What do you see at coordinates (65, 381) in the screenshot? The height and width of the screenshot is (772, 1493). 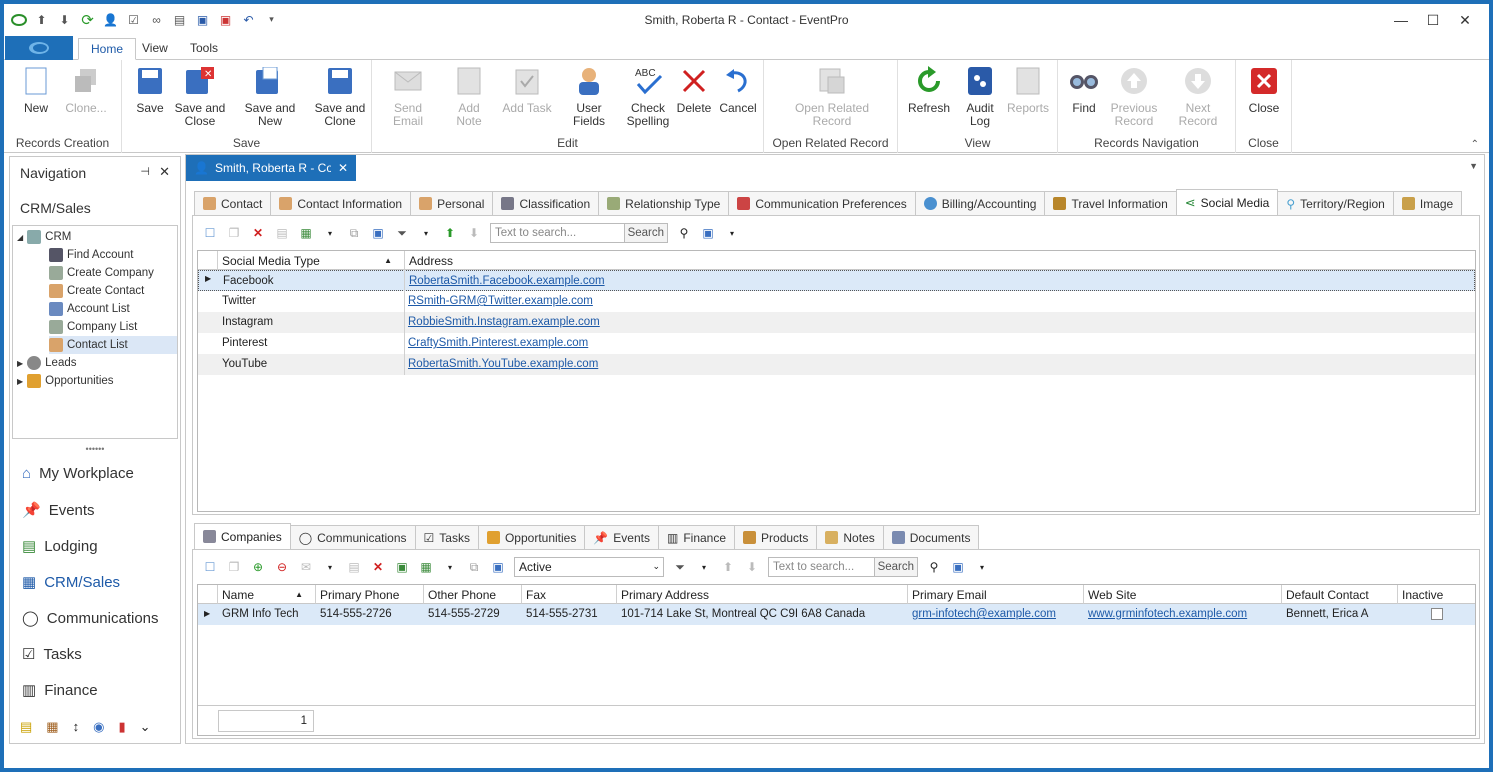 I see `tree-node-opportunities: ▶ Opportunities` at bounding box center [65, 381].